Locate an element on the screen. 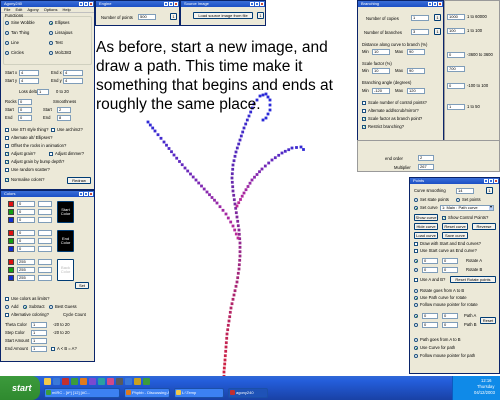 The image size is (500, 400). path-b-radio is located at coordinates (416, 325).